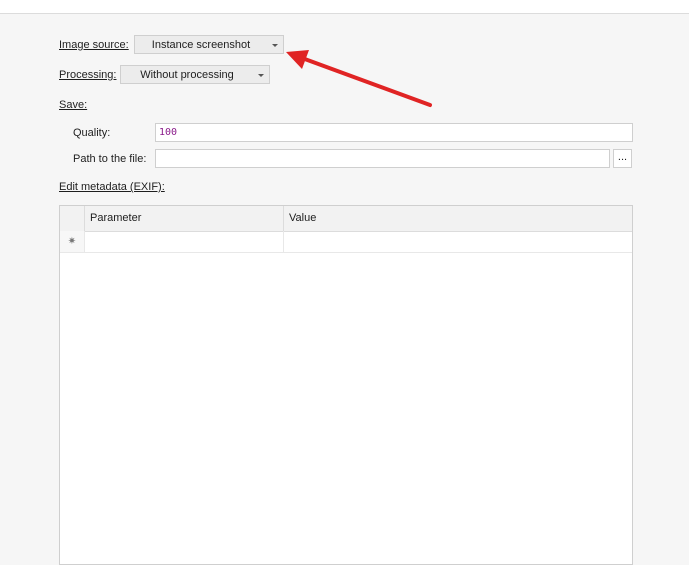 The image size is (689, 565). What do you see at coordinates (94, 45) in the screenshot?
I see `image-source-label: Image source:` at bounding box center [94, 45].